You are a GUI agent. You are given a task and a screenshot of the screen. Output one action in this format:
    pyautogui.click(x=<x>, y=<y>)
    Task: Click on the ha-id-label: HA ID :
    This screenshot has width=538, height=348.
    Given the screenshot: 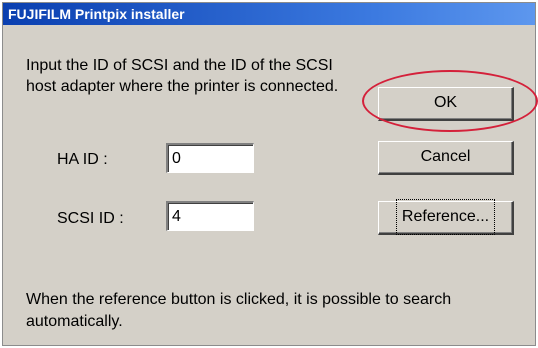 What is the action you would take?
    pyautogui.click(x=82, y=159)
    